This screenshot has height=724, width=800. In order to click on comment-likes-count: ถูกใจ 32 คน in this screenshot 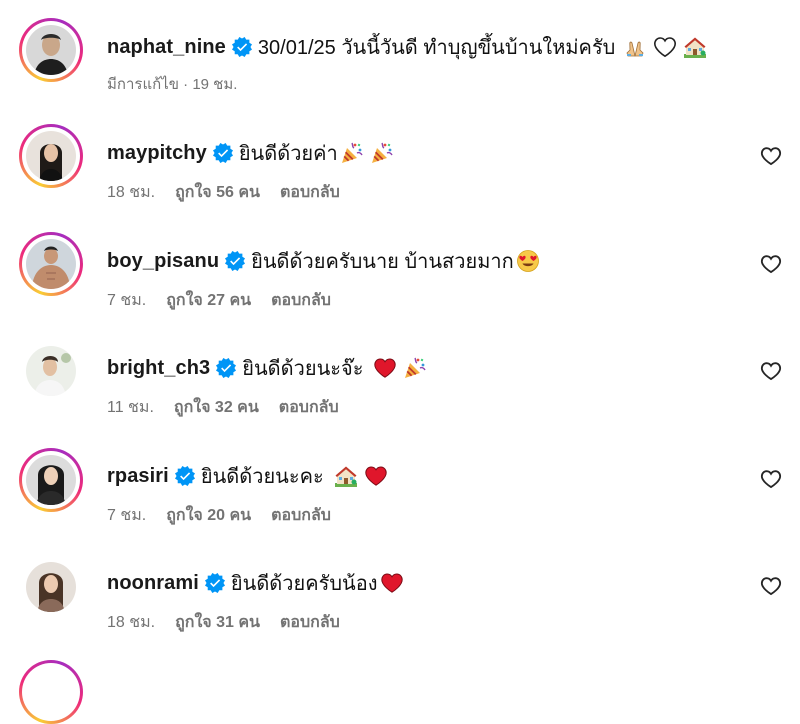, I will do `click(216, 407)`.